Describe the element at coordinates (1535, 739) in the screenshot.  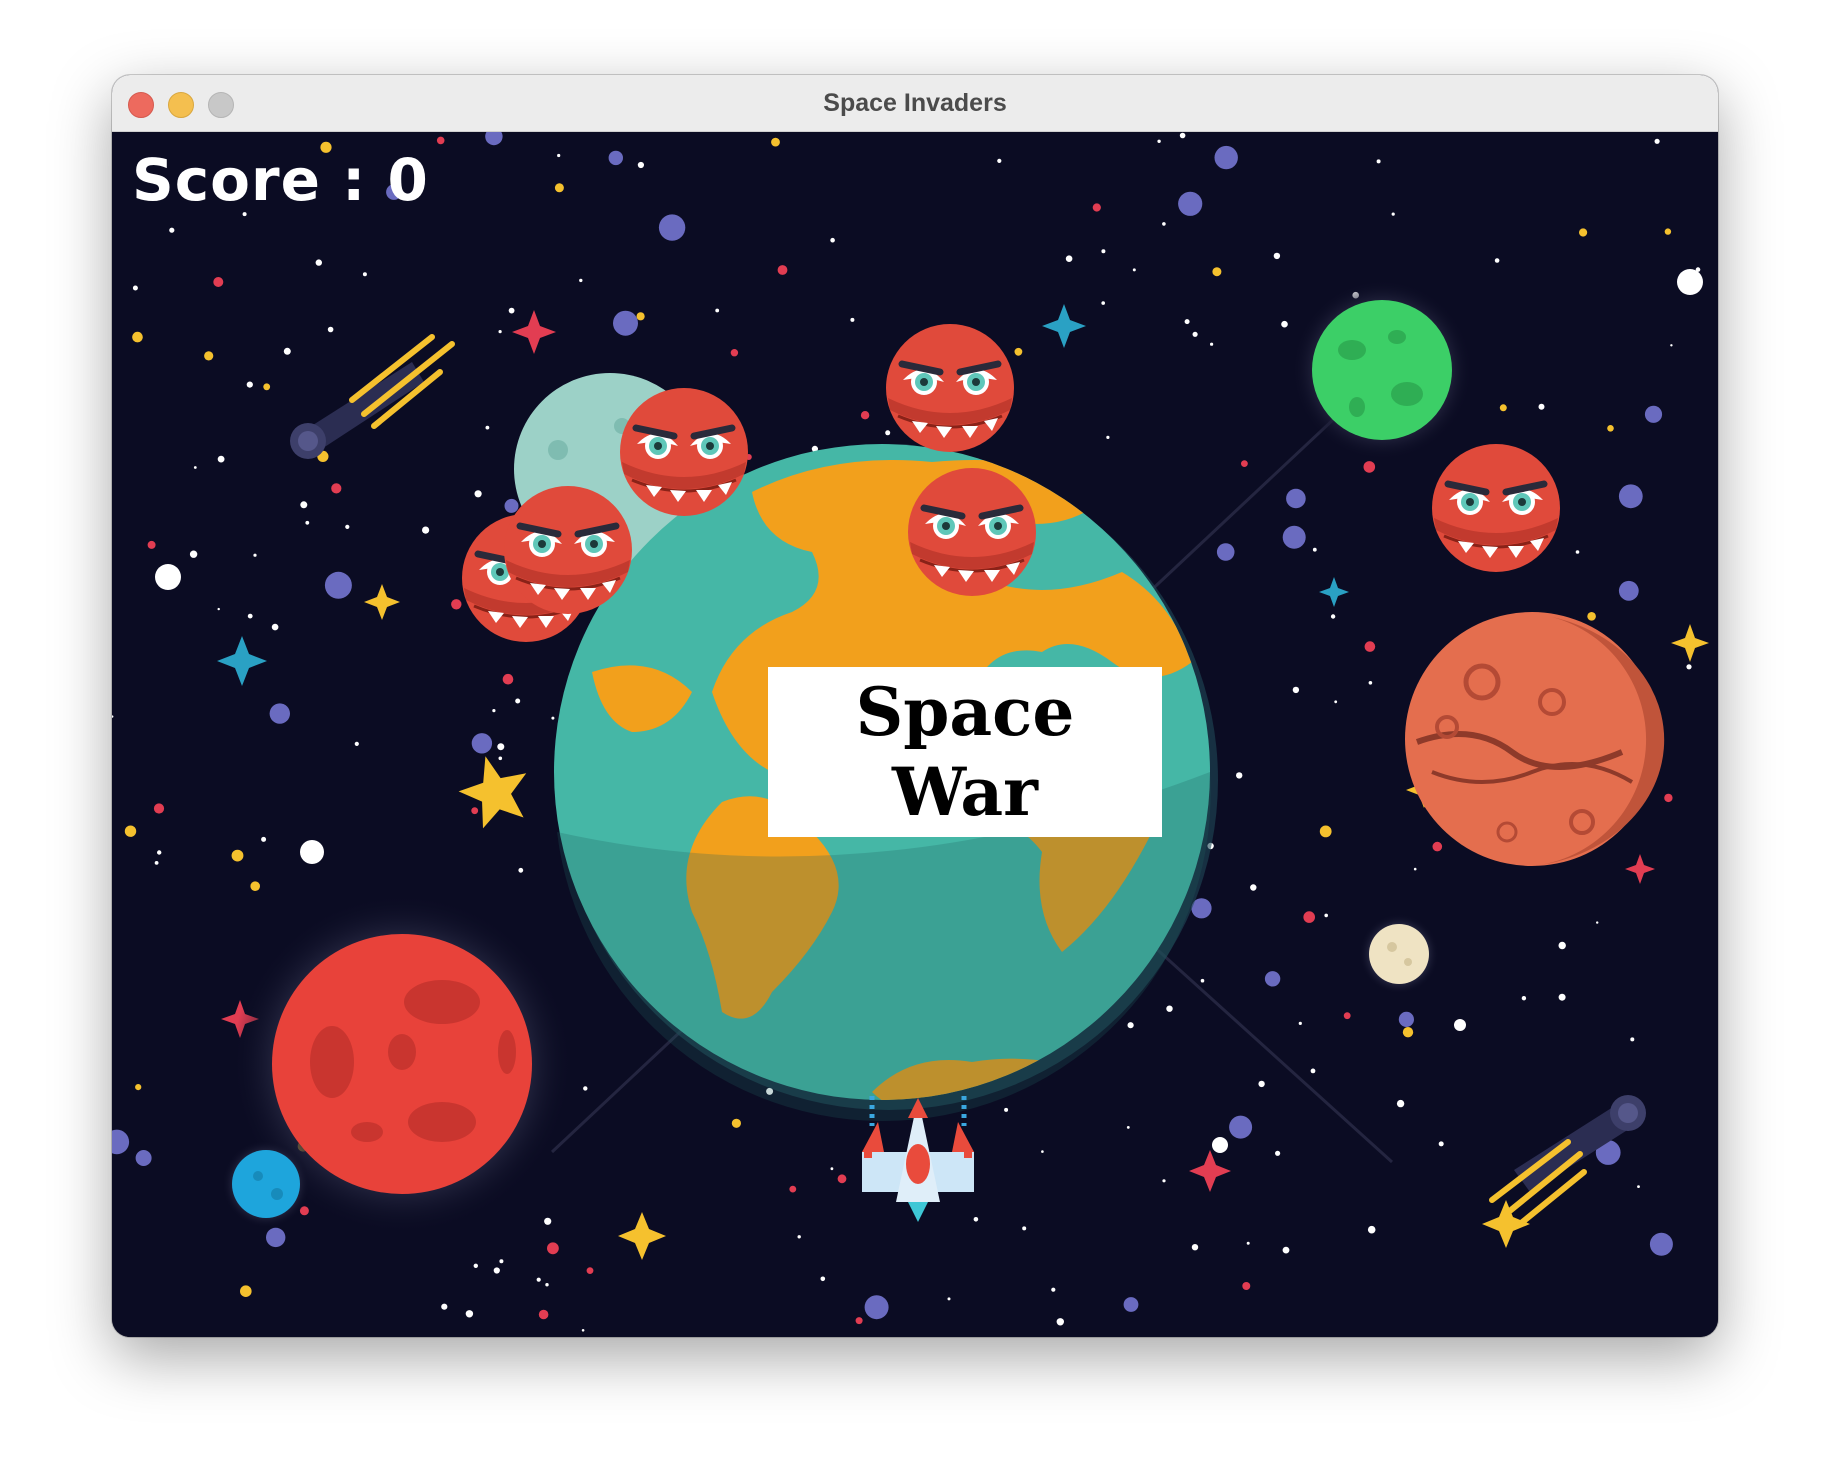
I see `mars-planet` at that location.